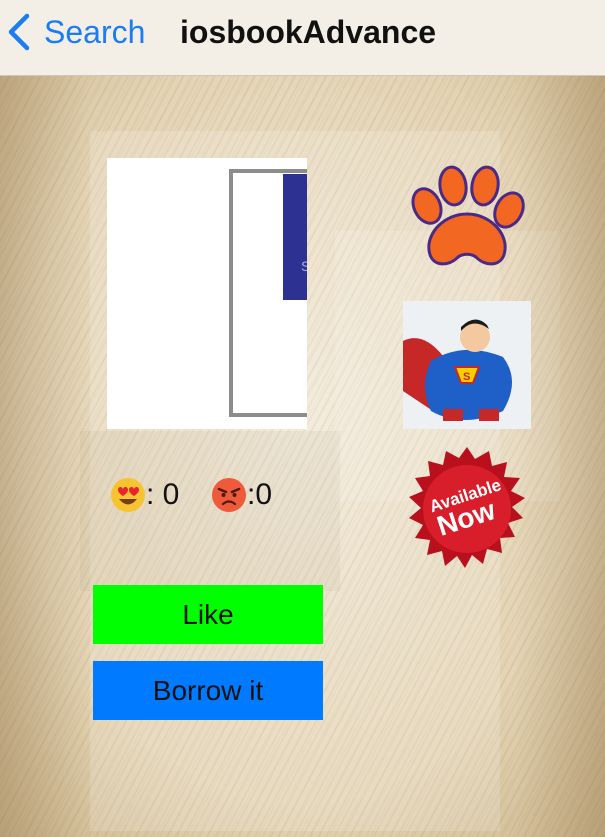 The image size is (605, 837). What do you see at coordinates (467, 365) in the screenshot?
I see `superman-cartoon: S` at bounding box center [467, 365].